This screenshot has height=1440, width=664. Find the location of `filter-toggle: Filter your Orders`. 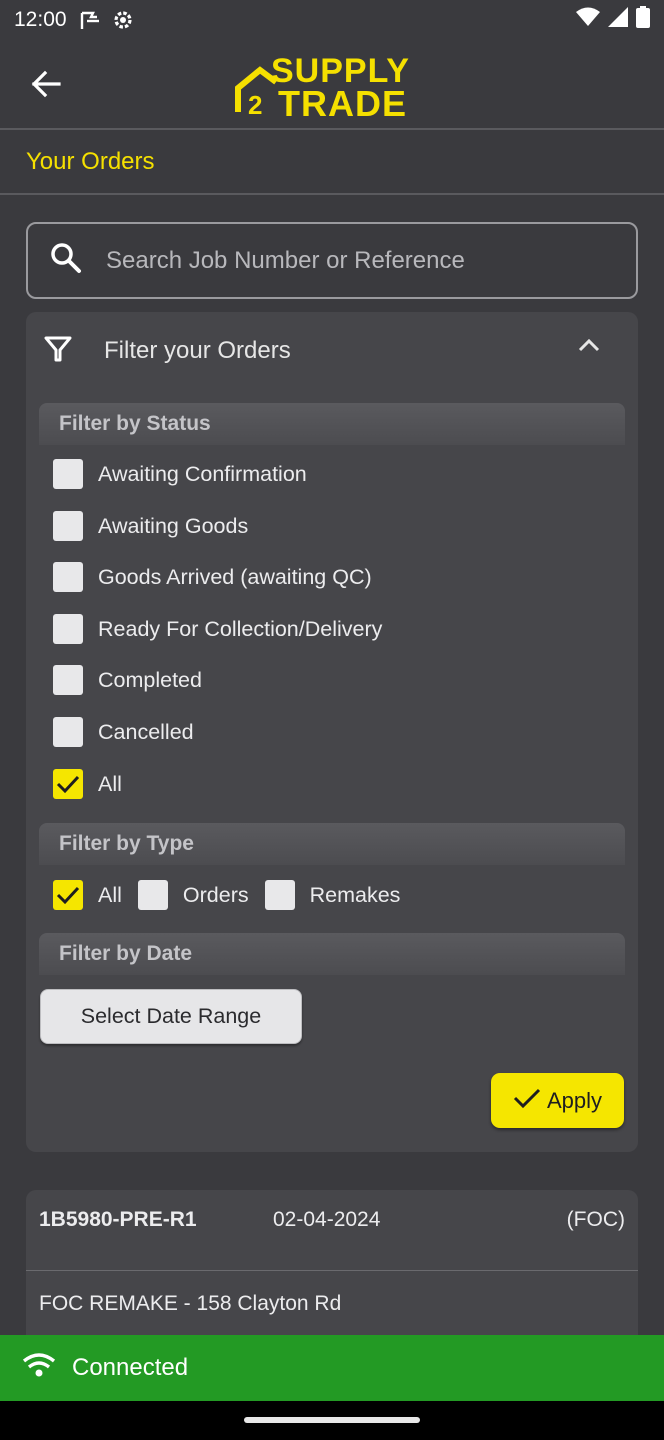

filter-toggle: Filter your Orders is located at coordinates (332, 351).